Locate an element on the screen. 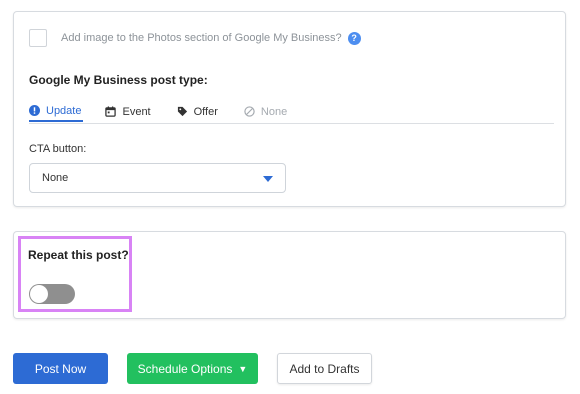  tab-offer-label: Offer is located at coordinates (205, 111).